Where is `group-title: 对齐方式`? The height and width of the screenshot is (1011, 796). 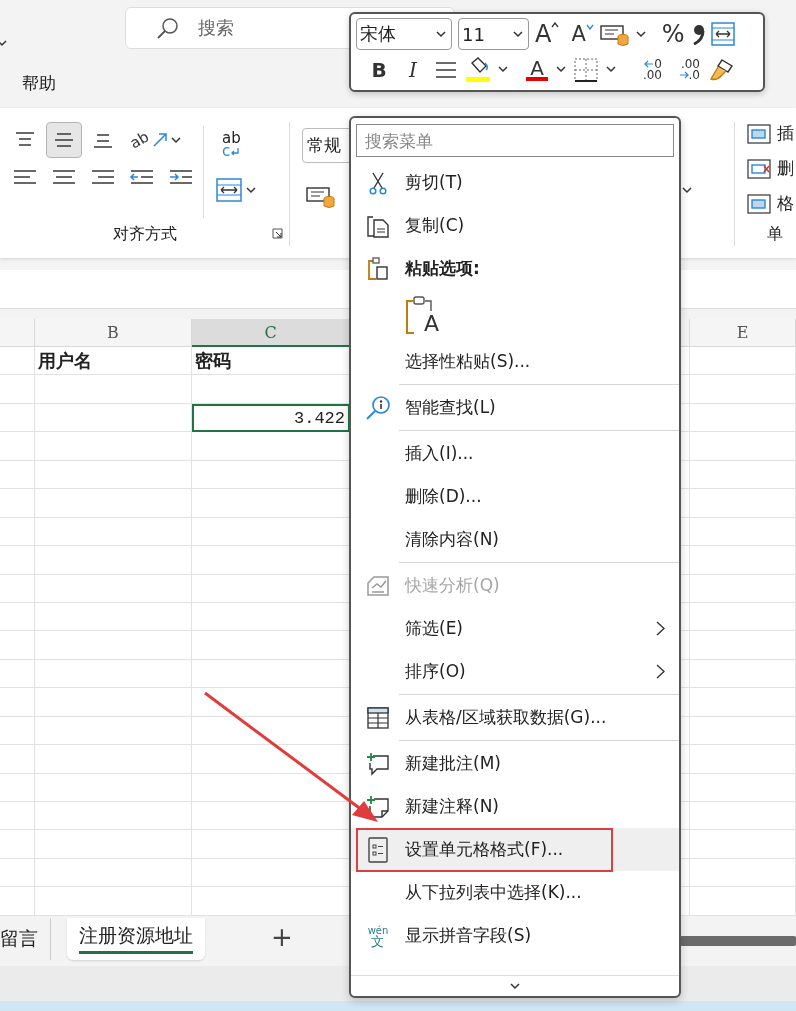
group-title: 对齐方式 is located at coordinates (144, 234).